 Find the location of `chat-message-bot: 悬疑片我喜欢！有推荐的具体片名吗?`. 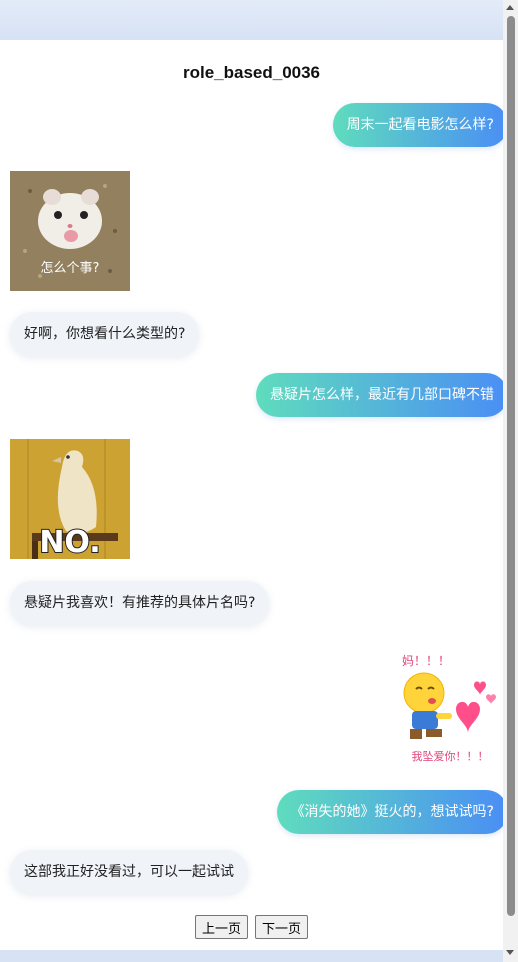

chat-message-bot: 悬疑片我喜欢！有推荐的具体片名吗? is located at coordinates (140, 603).